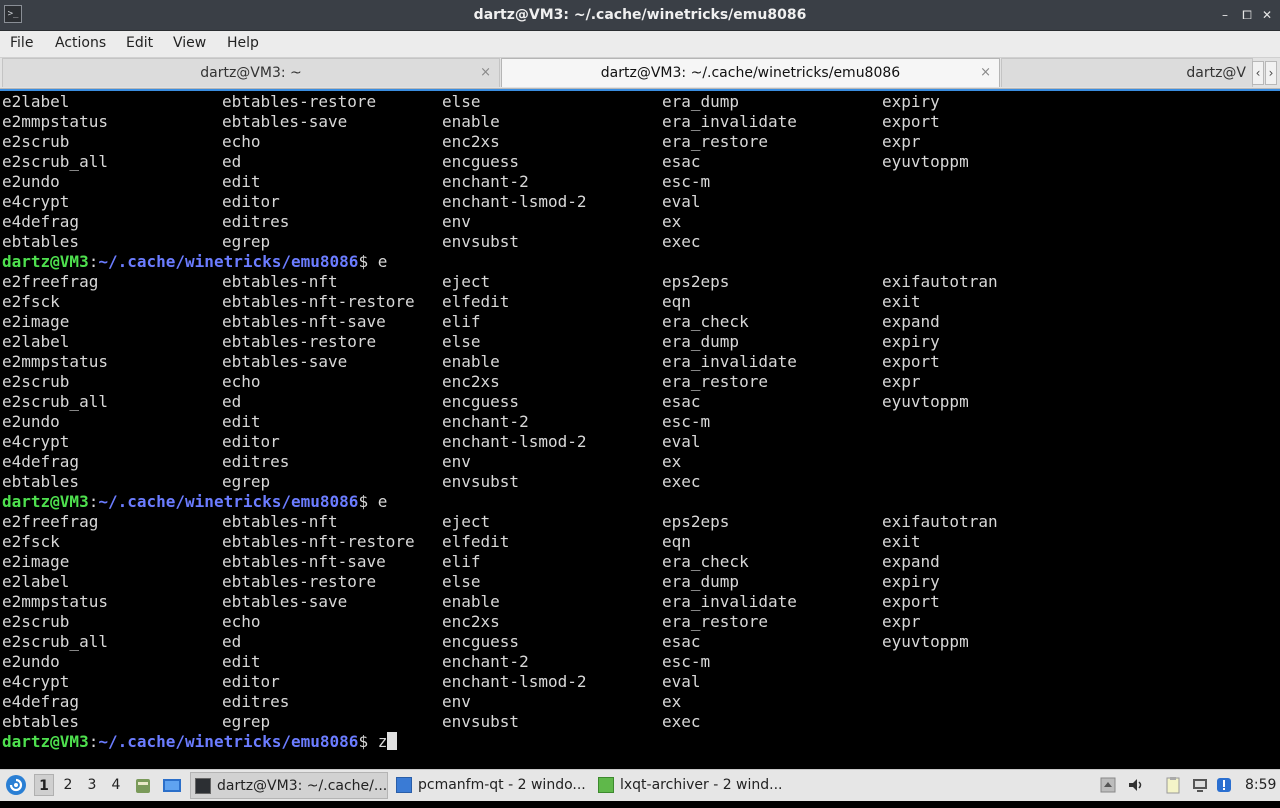  What do you see at coordinates (672, 221) in the screenshot?
I see `completion-item: ex` at bounding box center [672, 221].